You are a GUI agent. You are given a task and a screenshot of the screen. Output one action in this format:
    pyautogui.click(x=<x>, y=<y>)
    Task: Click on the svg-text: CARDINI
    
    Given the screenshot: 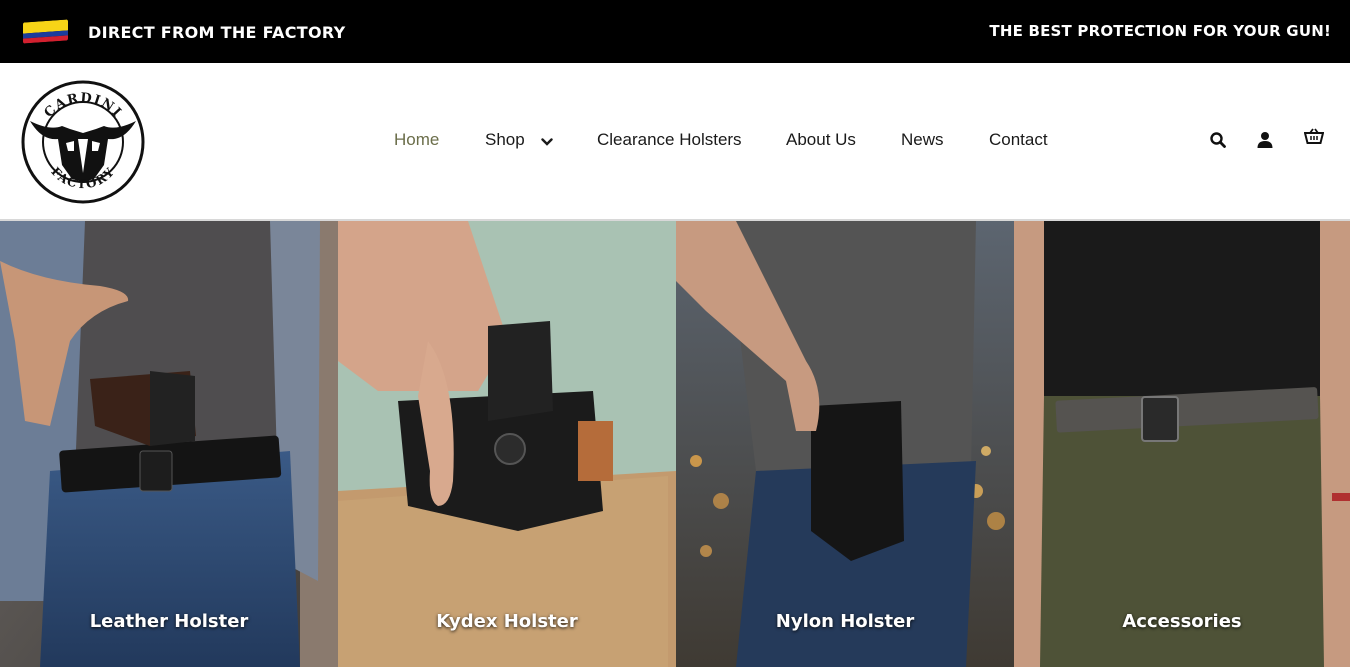 What is the action you would take?
    pyautogui.click(x=82, y=106)
    